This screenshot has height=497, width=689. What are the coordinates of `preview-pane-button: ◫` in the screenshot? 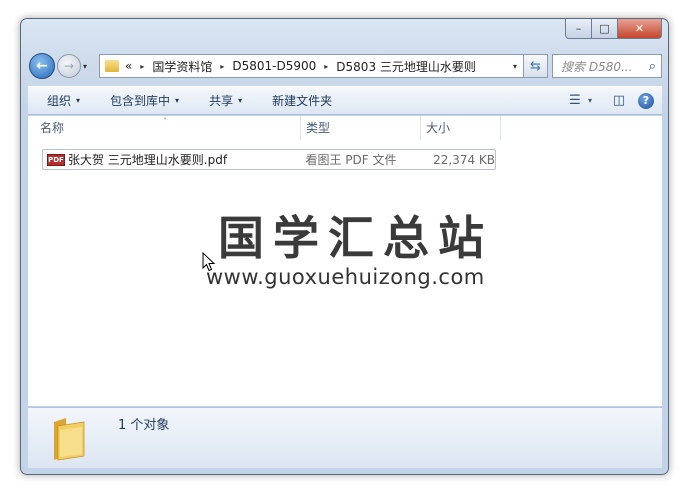 It's located at (619, 101).